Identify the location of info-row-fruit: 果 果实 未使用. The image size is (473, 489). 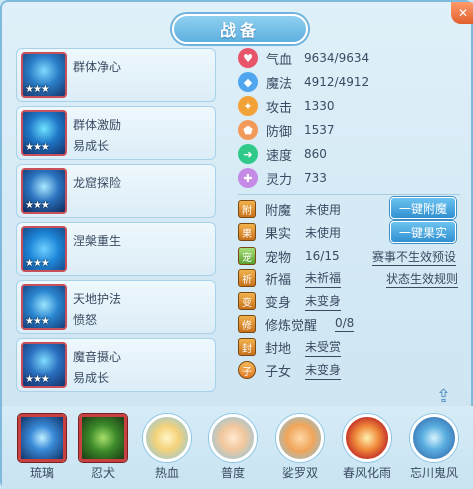
(289, 232).